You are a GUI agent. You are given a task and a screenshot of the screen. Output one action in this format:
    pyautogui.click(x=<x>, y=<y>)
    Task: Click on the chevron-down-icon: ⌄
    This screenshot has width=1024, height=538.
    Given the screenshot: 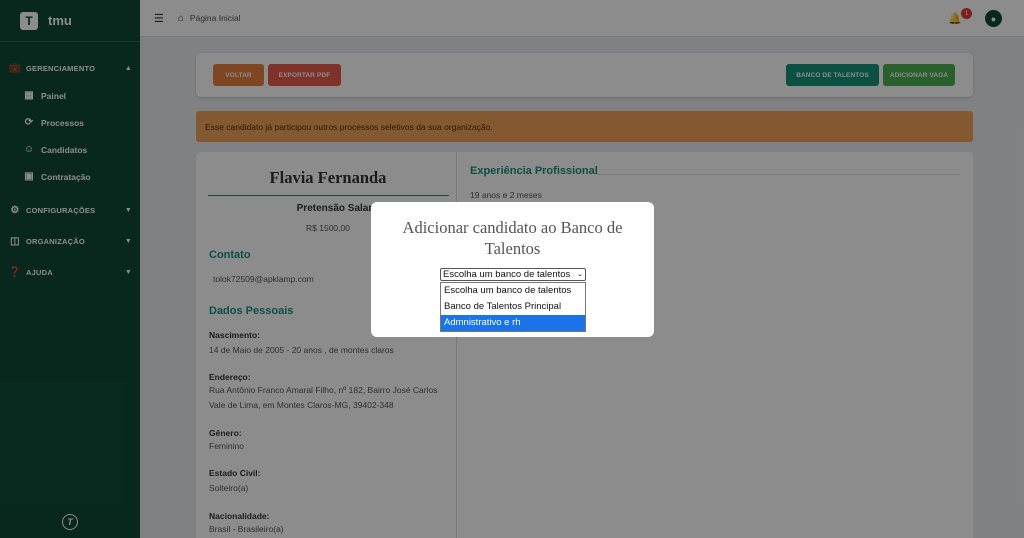 What is the action you would take?
    pyautogui.click(x=580, y=274)
    